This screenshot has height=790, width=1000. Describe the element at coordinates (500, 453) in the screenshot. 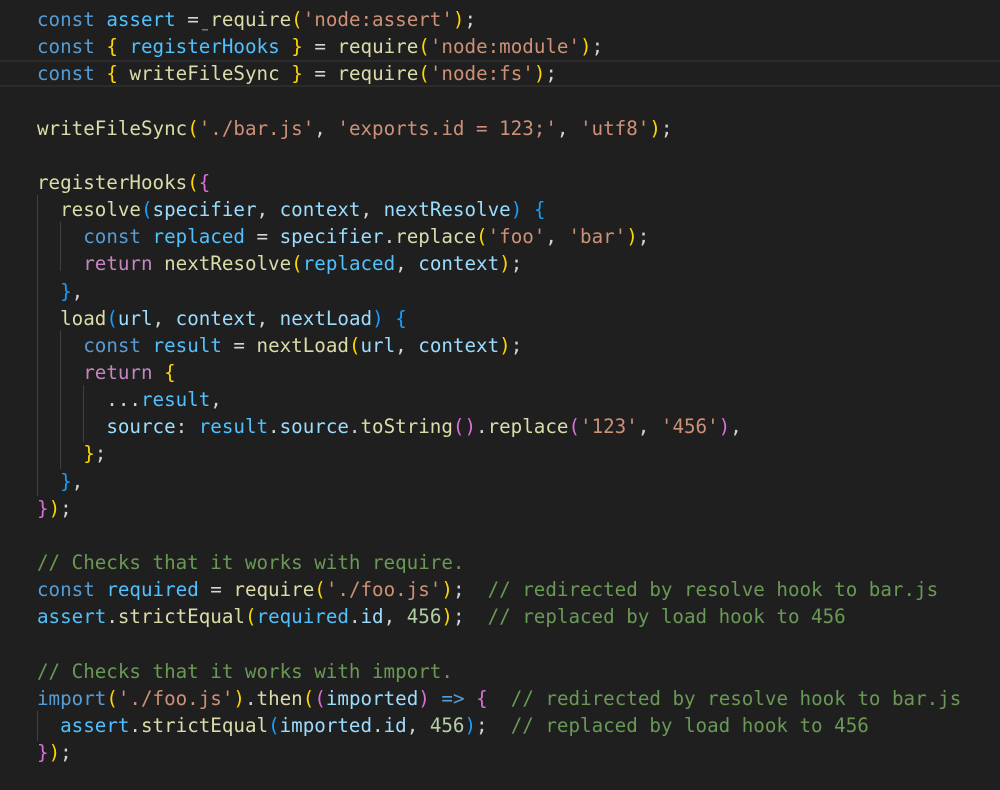

I see `code-line: };` at that location.